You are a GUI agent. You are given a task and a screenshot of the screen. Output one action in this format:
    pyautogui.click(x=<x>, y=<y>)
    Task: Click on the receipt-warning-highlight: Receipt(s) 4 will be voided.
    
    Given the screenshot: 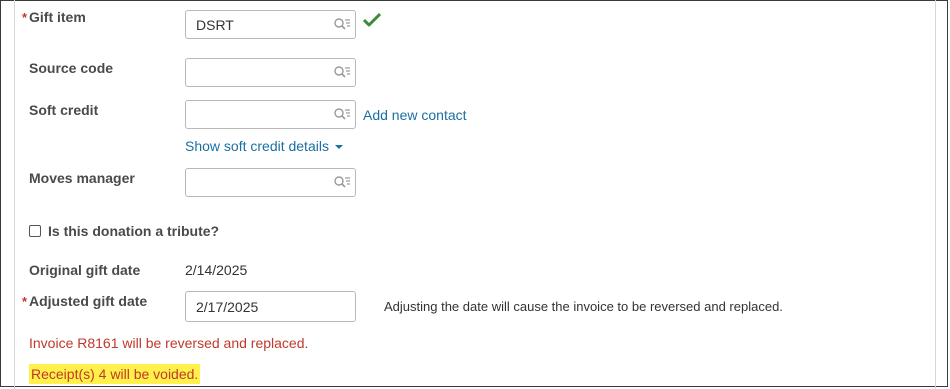 What is the action you would take?
    pyautogui.click(x=115, y=374)
    